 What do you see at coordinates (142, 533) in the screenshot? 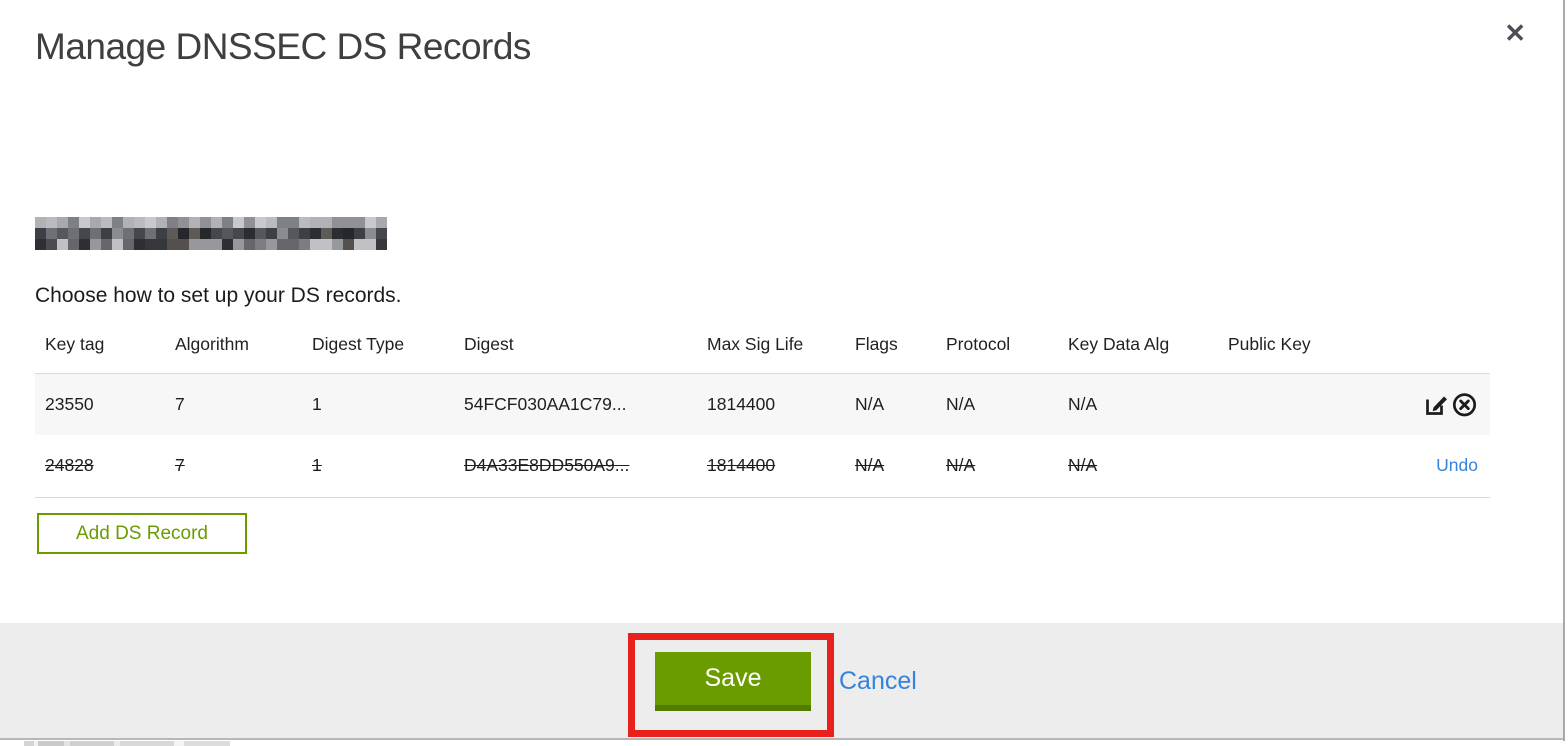
I see `add-ds-record-button: Add DS Record` at bounding box center [142, 533].